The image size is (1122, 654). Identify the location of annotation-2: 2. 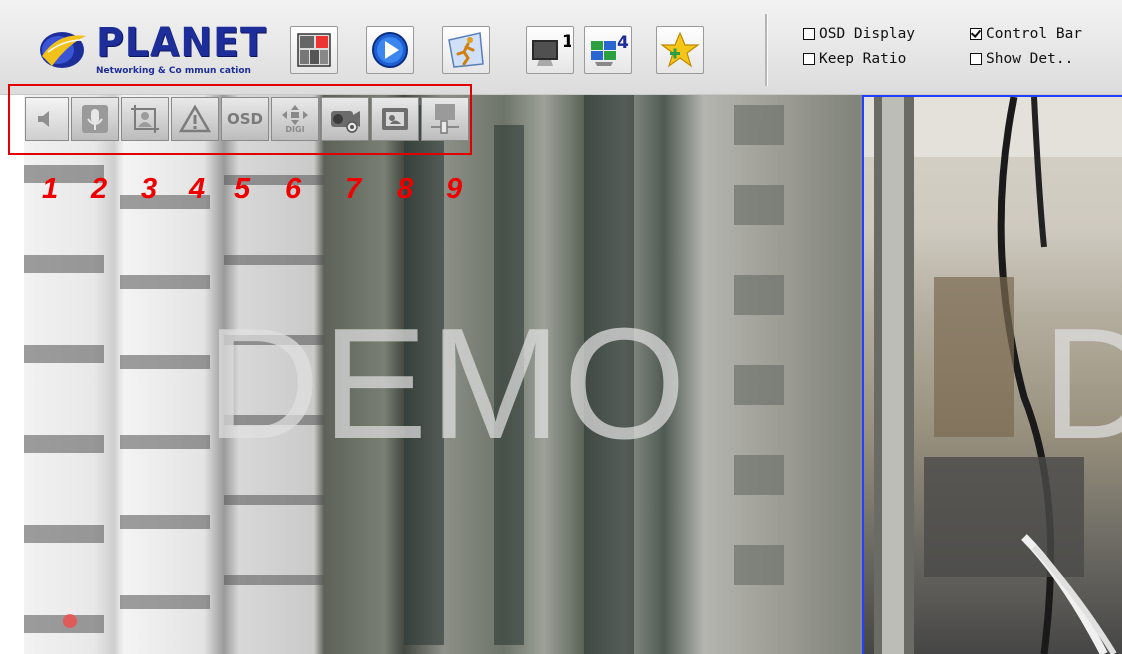
(99, 189).